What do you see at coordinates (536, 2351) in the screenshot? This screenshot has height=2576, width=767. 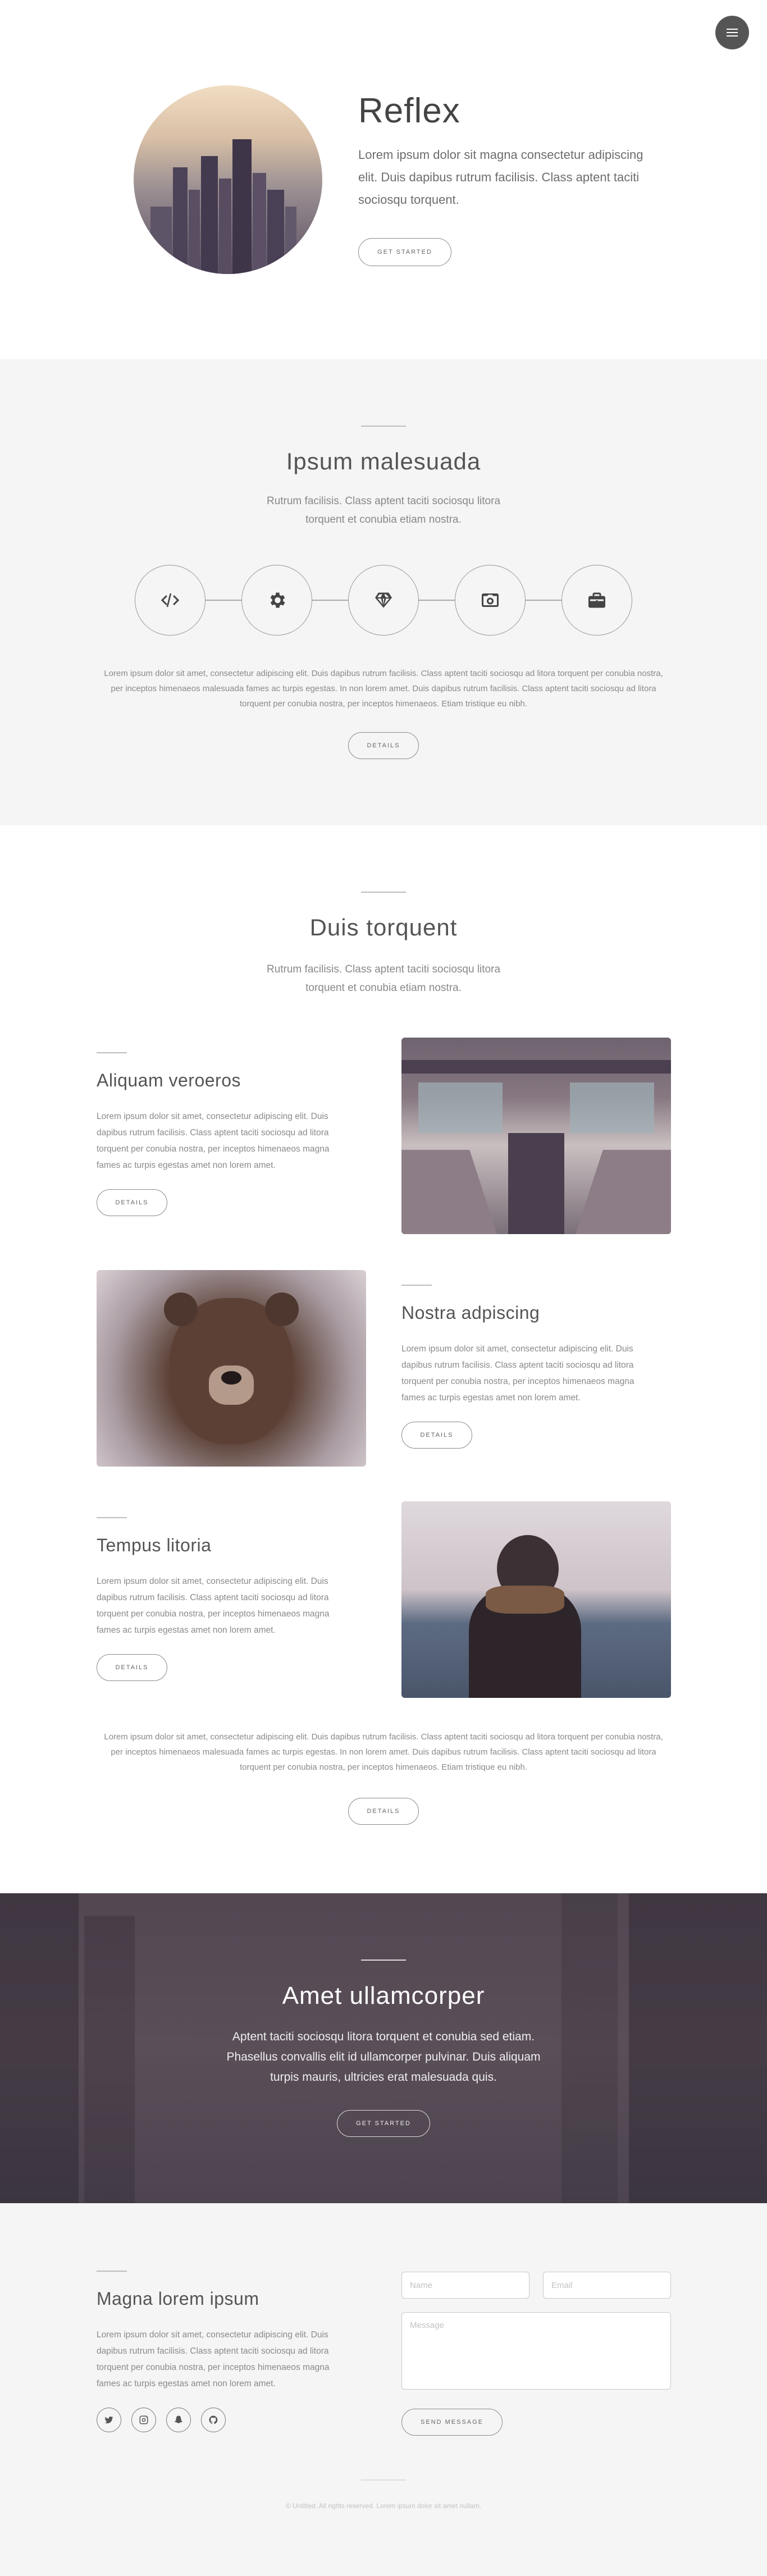 I see `message-field` at bounding box center [536, 2351].